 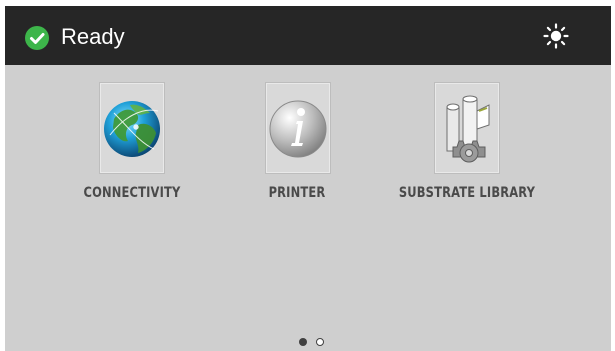 I want to click on connectivity-button, so click(x=132, y=128).